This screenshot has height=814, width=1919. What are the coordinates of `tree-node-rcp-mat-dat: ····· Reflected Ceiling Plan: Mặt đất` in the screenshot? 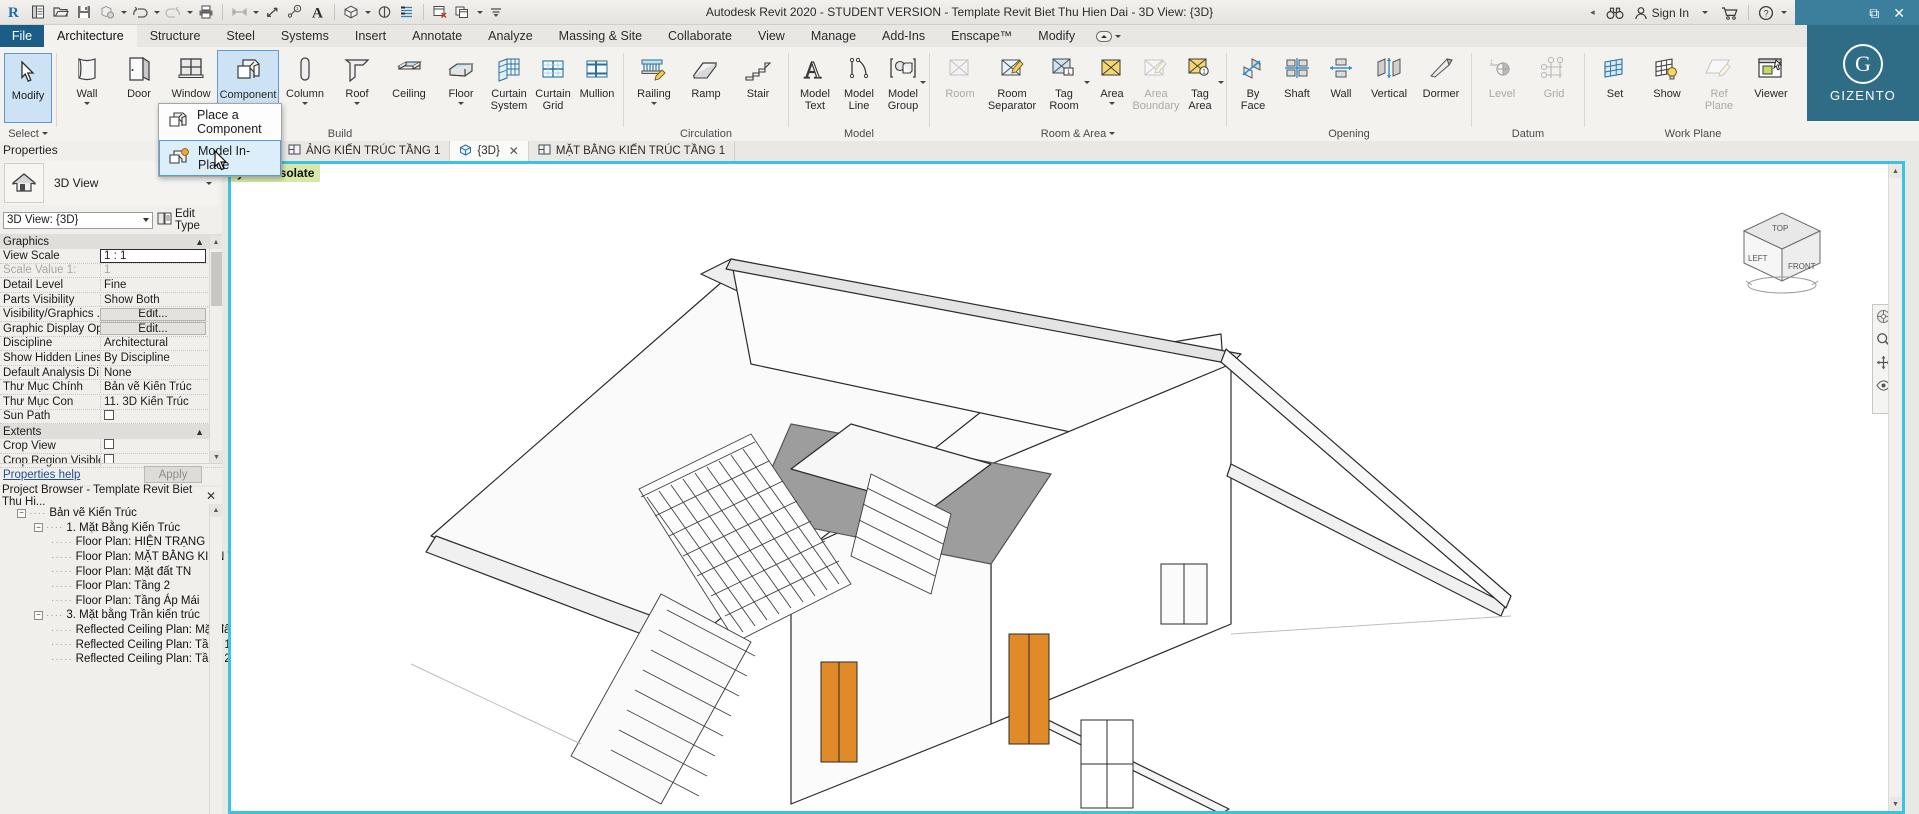 It's located at (117, 630).